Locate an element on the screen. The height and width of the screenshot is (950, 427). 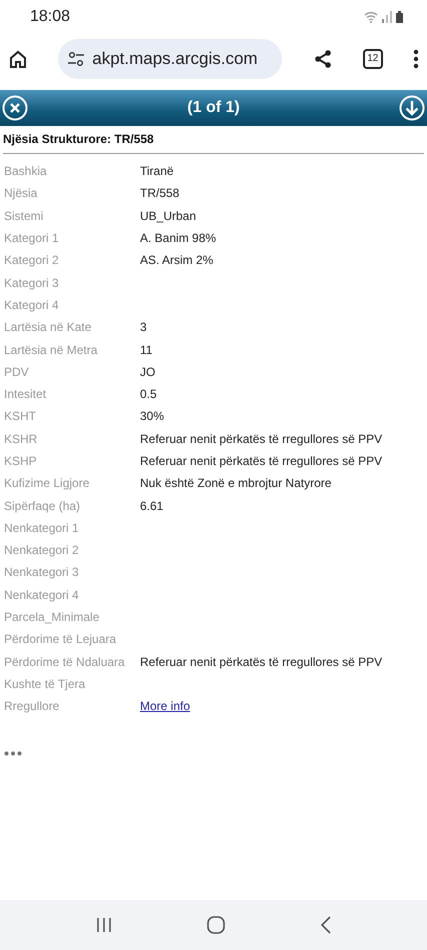
popup-counter: (1 of 1) is located at coordinates (213, 108).